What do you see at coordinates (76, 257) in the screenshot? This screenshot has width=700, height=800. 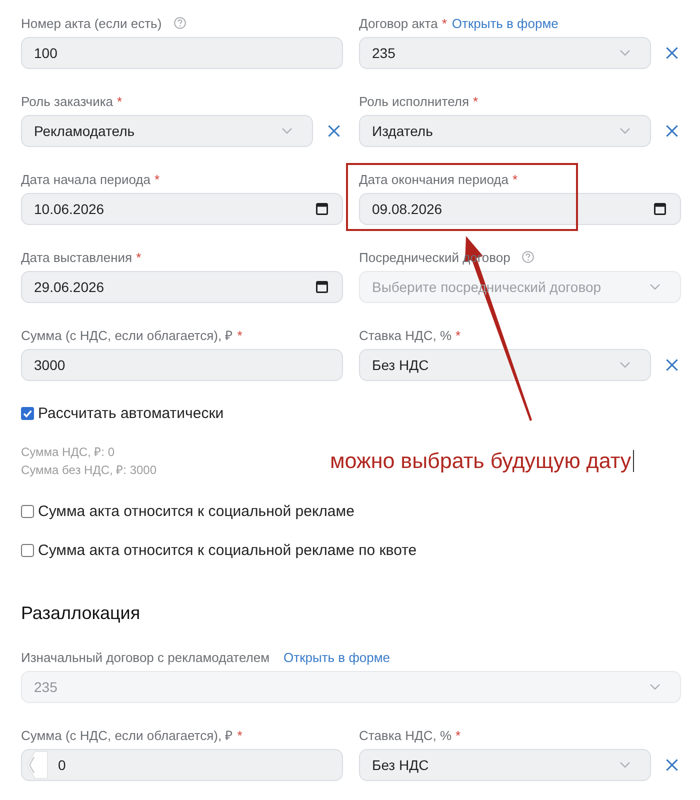 I see `field-label: Дата выставления` at bounding box center [76, 257].